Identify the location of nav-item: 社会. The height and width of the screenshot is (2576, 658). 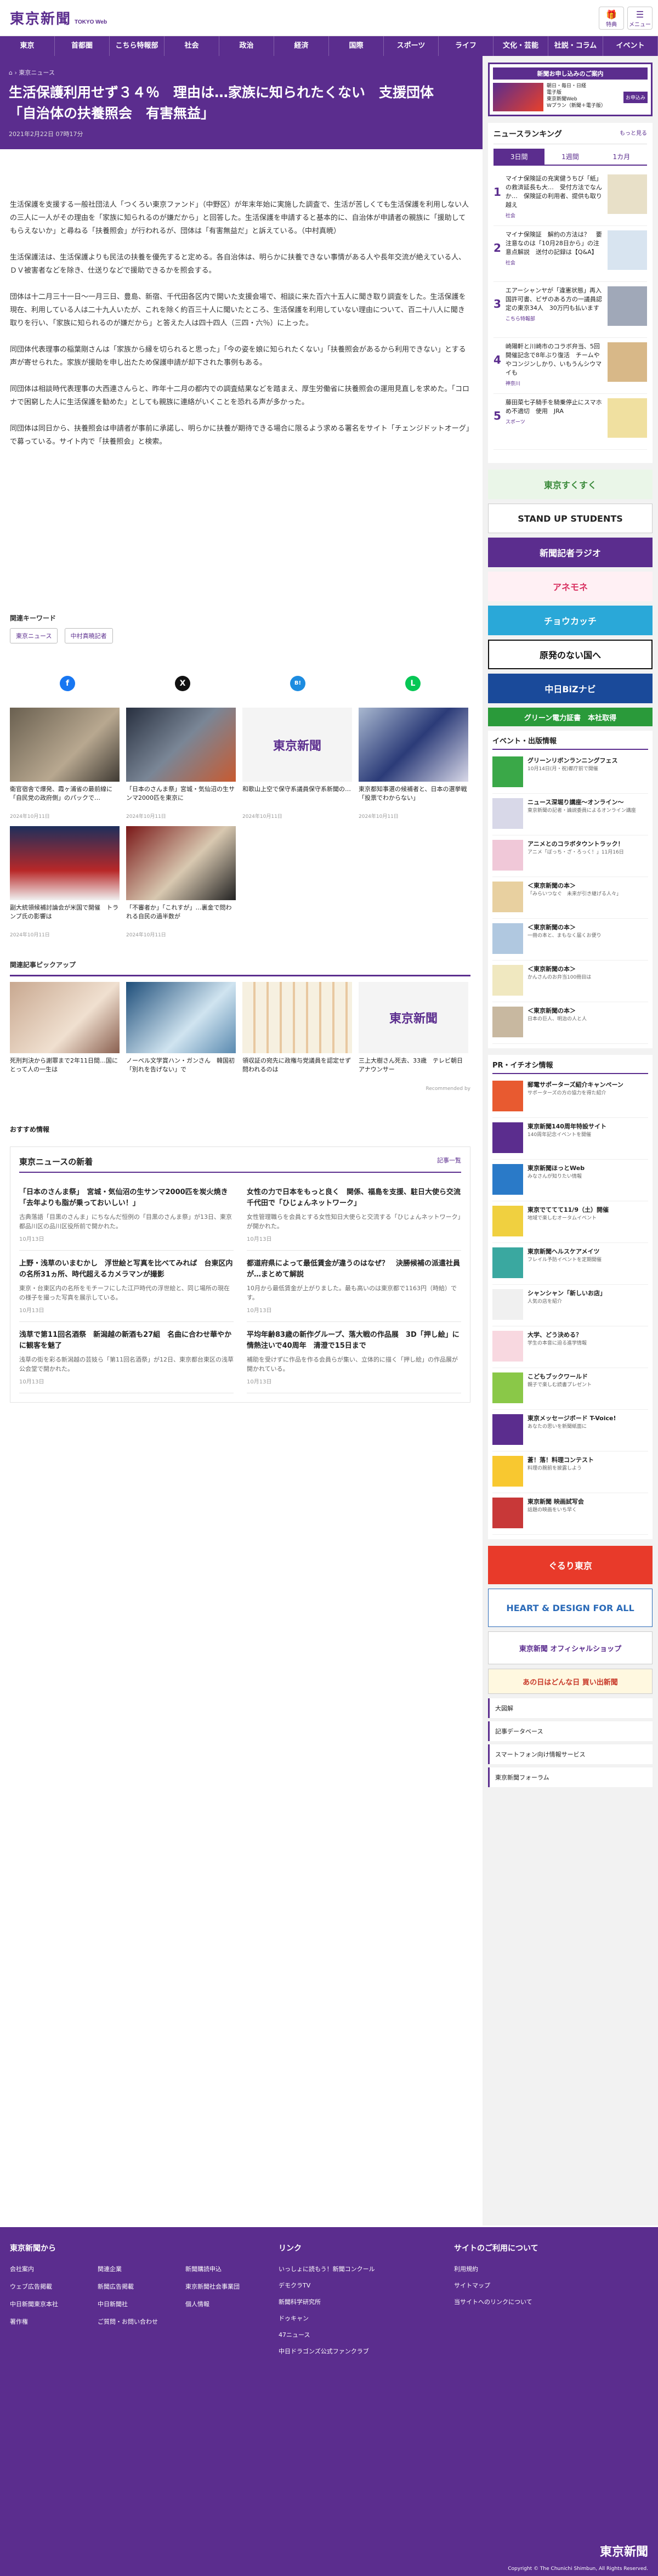
(191, 46).